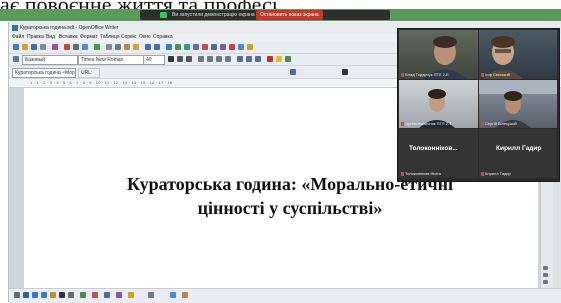 The height and width of the screenshot is (303, 561). Describe the element at coordinates (518, 104) in the screenshot. I see `video-tile: Сергій Білецький` at that location.